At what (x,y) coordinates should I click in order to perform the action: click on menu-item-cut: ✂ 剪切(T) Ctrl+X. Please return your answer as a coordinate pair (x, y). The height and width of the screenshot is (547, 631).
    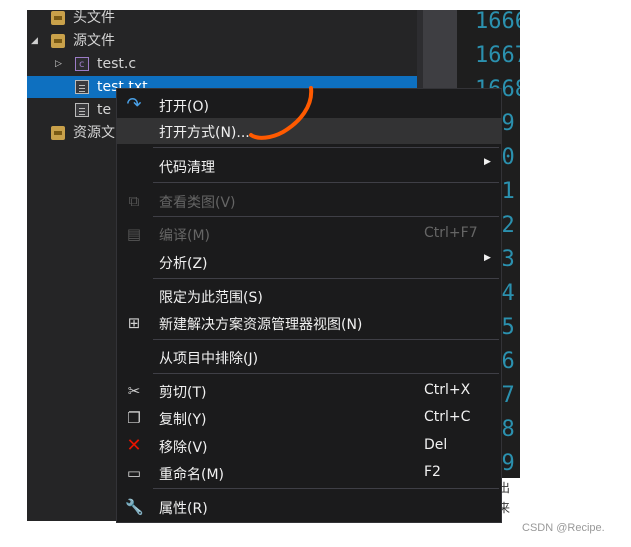
    Looking at the image, I should click on (309, 391).